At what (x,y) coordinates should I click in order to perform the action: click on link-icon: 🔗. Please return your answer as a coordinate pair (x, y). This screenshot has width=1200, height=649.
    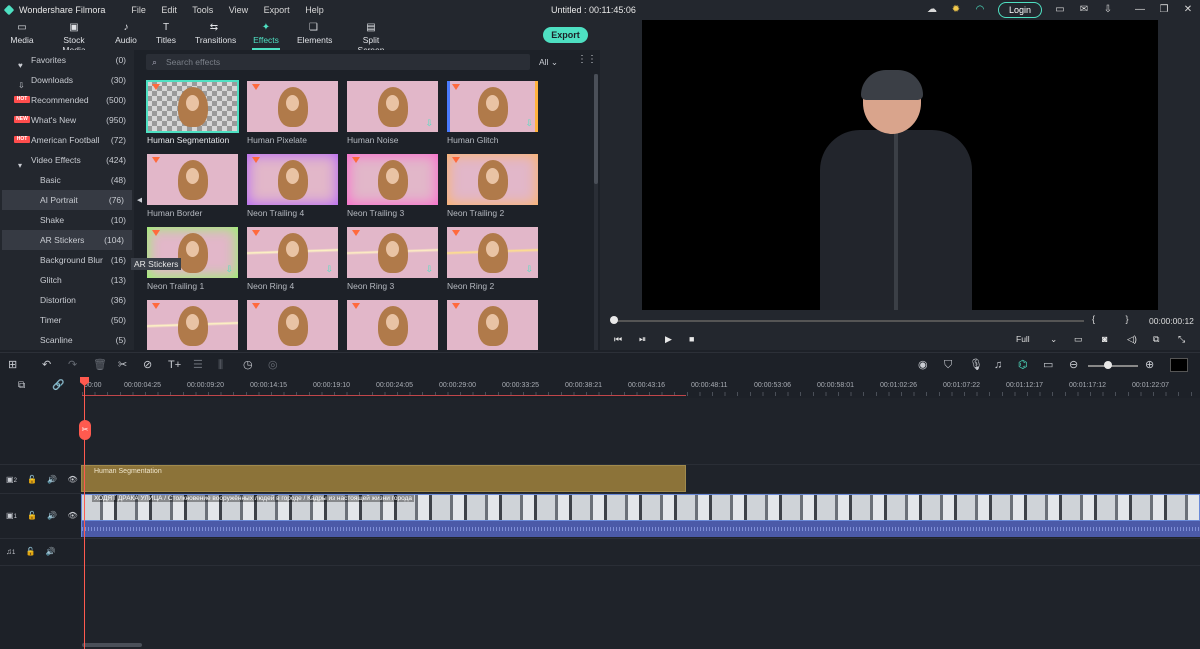
    Looking at the image, I should click on (58, 386).